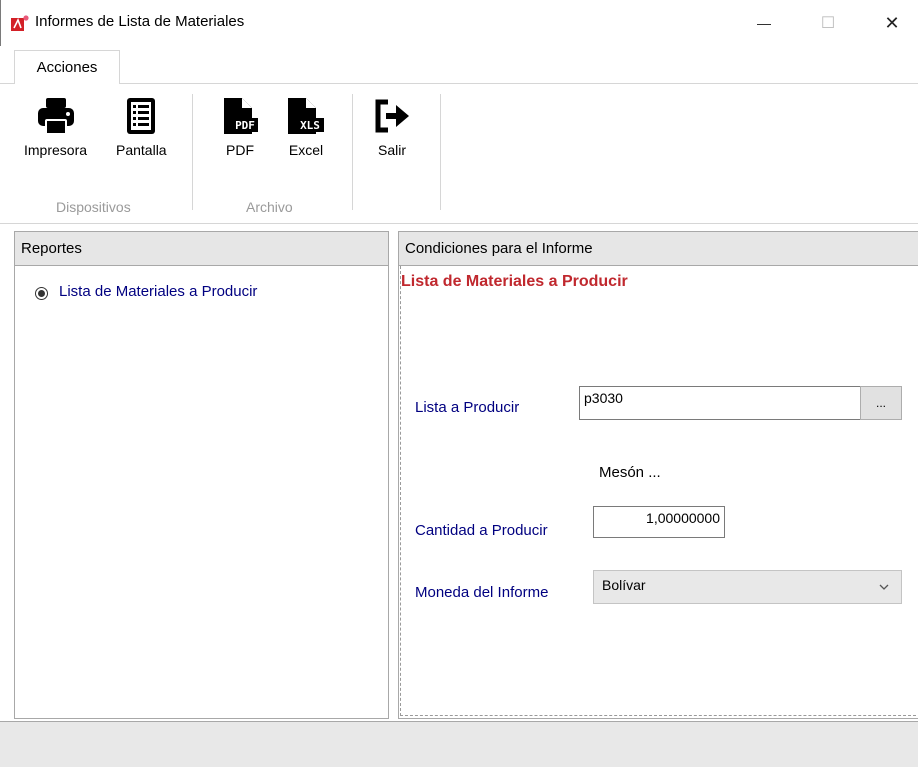  What do you see at coordinates (459, 23) in the screenshot?
I see `title-bar: Informes de Lista de Materiales — ☐ ✕` at bounding box center [459, 23].